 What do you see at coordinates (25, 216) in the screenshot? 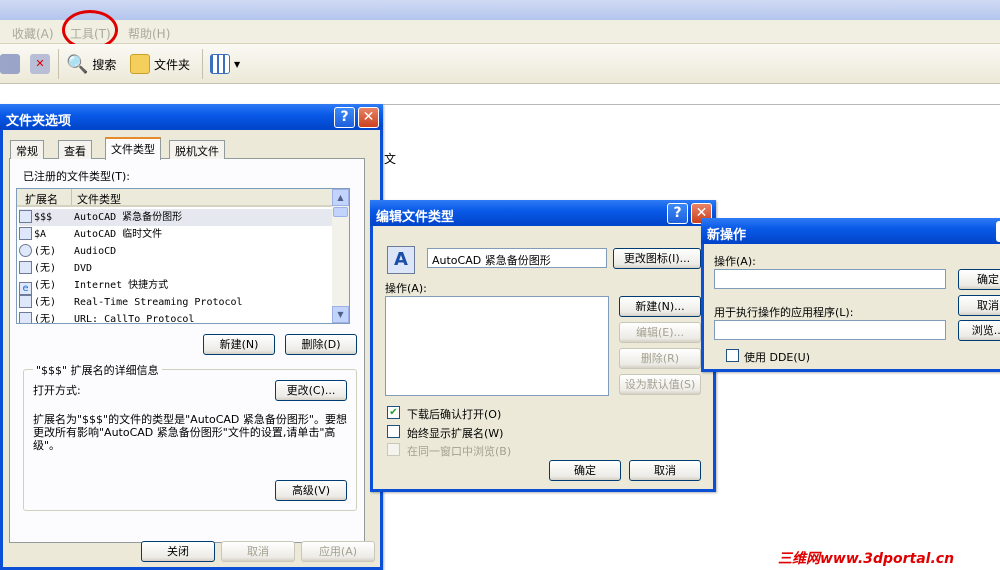
I see `autocad-file-icon` at bounding box center [25, 216].